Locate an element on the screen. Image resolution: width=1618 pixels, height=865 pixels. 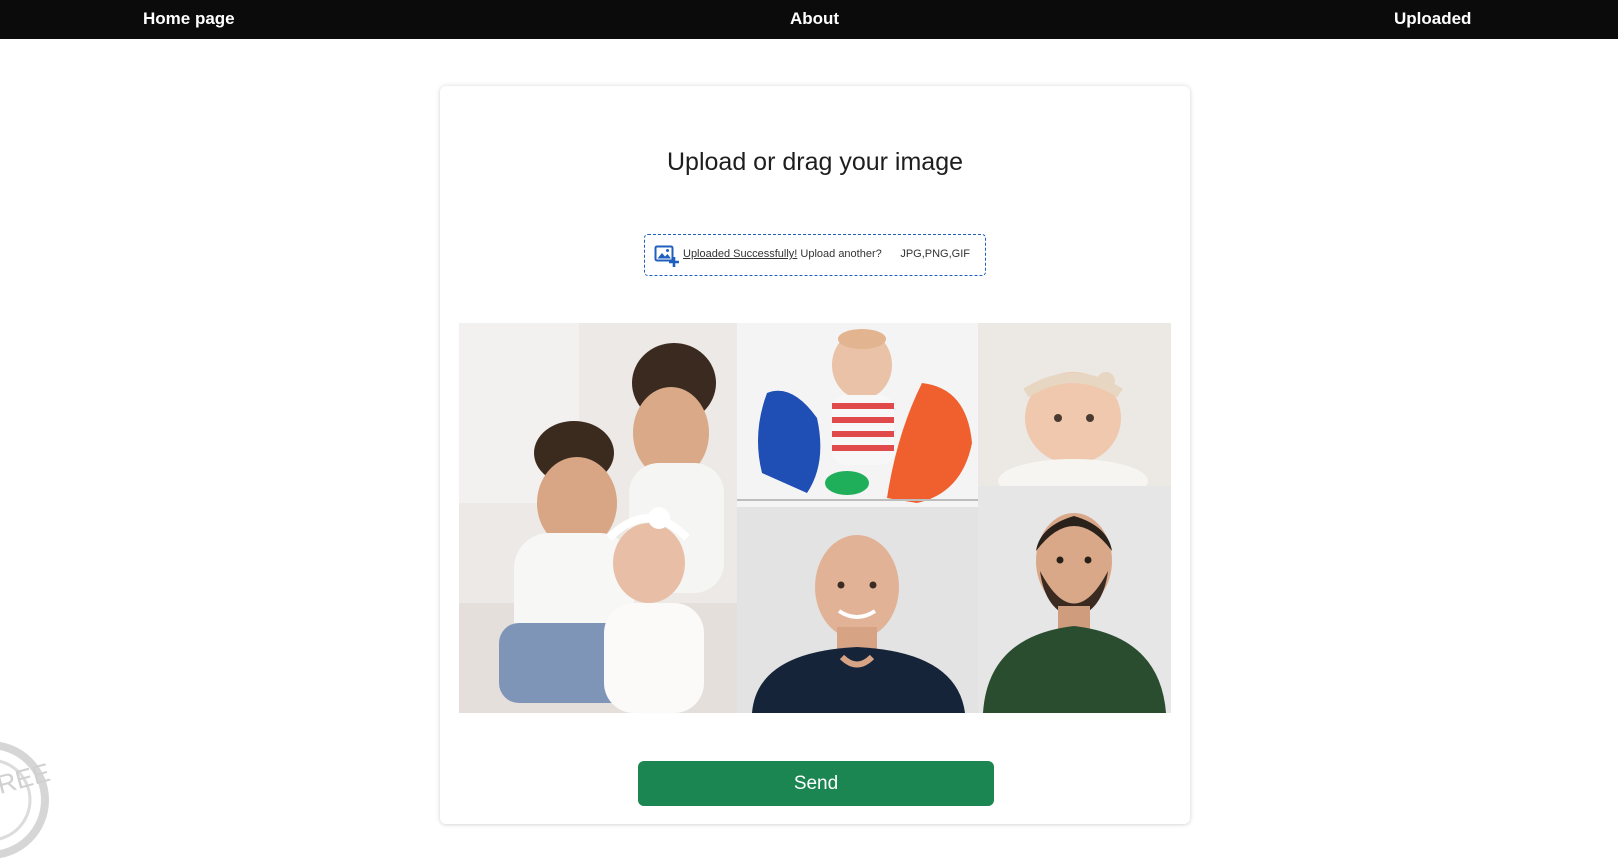
upload-success-link: Uploaded Successfully! is located at coordinates (740, 254).